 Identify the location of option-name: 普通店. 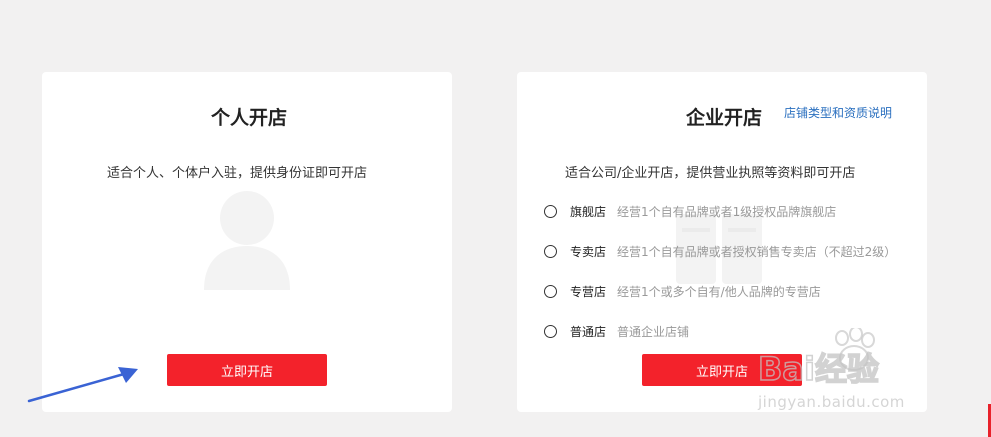
(588, 331).